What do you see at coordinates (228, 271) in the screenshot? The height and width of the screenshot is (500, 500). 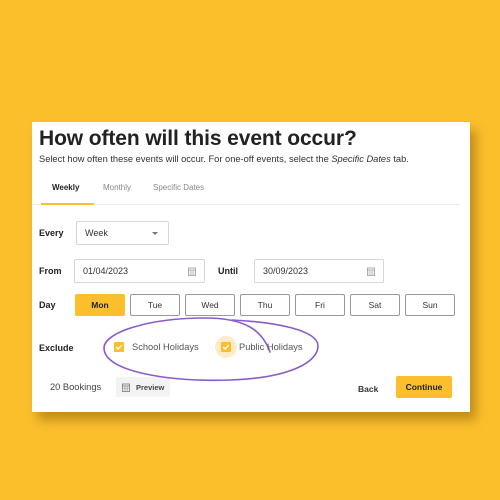 I see `until-label: Until` at bounding box center [228, 271].